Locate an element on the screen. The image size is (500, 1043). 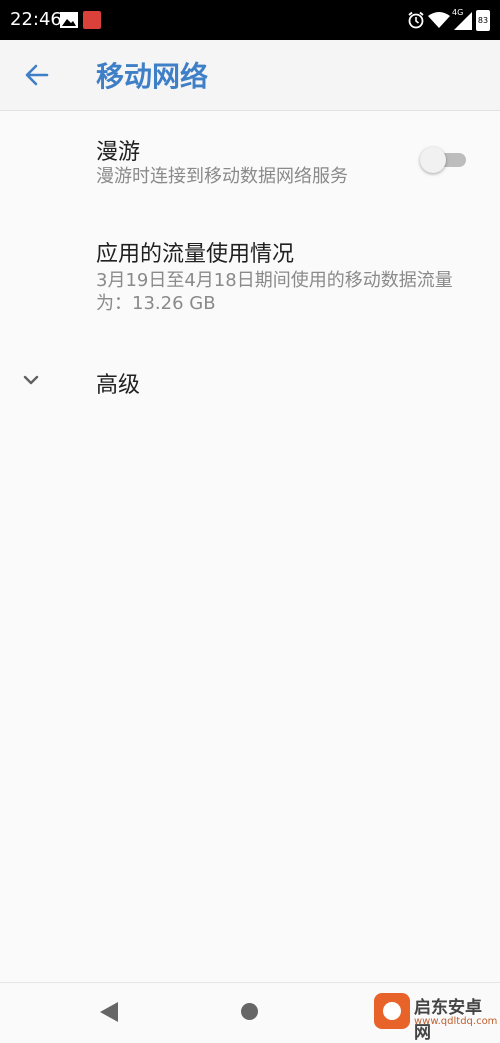
watermark-url: www.qdltdq.com is located at coordinates (456, 1021).